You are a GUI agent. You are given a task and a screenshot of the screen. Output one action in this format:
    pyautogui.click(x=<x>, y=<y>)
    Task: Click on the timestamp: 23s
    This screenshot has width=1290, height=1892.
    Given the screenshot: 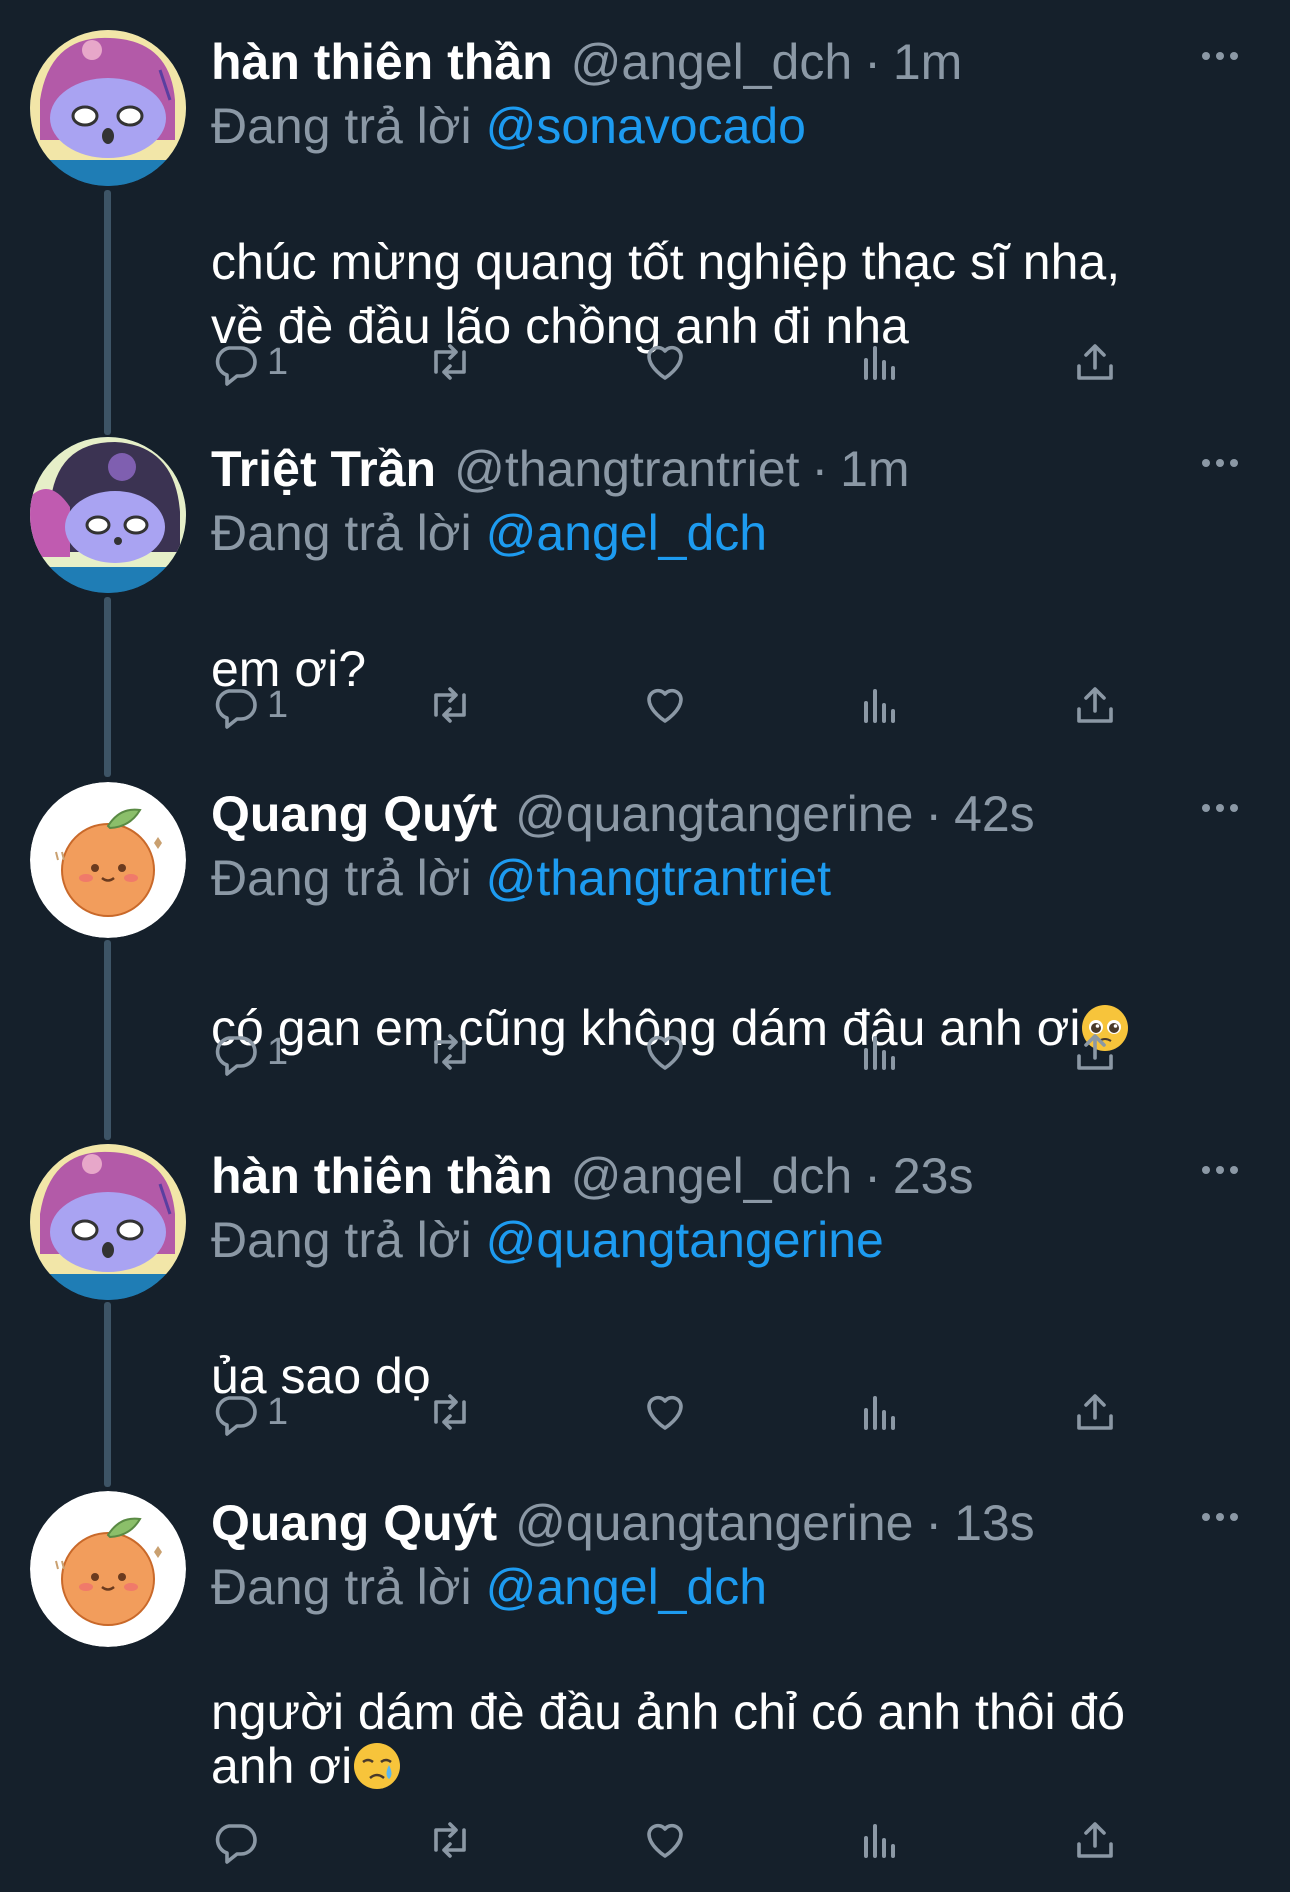 What is the action you would take?
    pyautogui.click(x=933, y=1176)
    